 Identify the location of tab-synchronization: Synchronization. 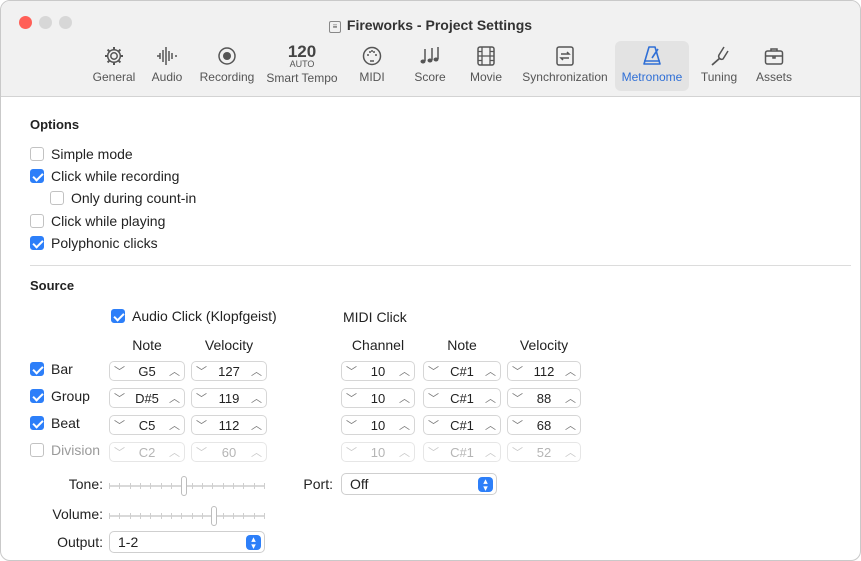
(565, 66).